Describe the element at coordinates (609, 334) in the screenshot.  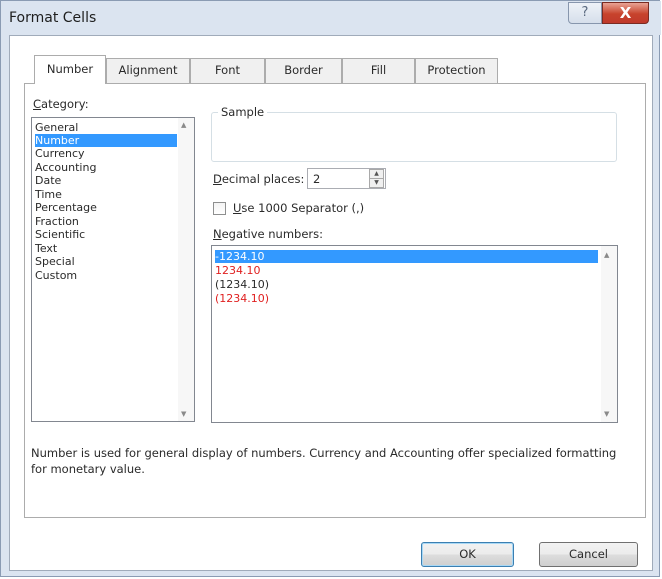
I see `negative-numbers-scrollbar: ▲ ▼` at that location.